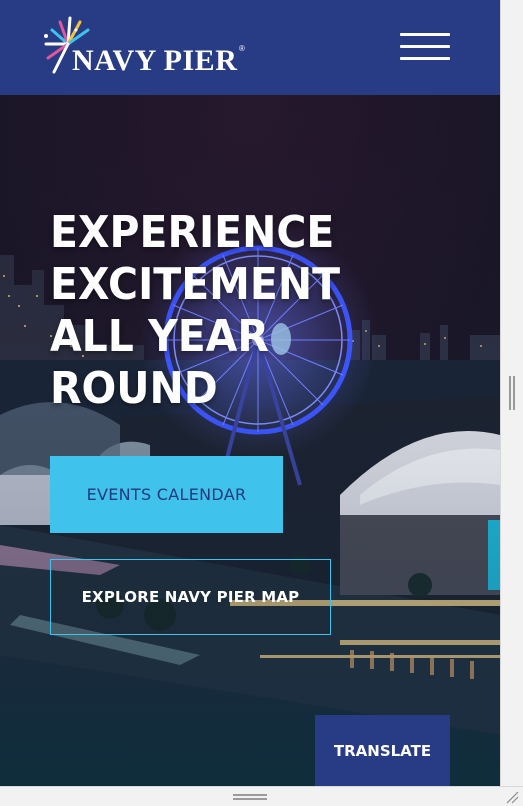 The height and width of the screenshot is (806, 523). I want to click on events-calendar-button: EVENTS CALENDAR, so click(166, 494).